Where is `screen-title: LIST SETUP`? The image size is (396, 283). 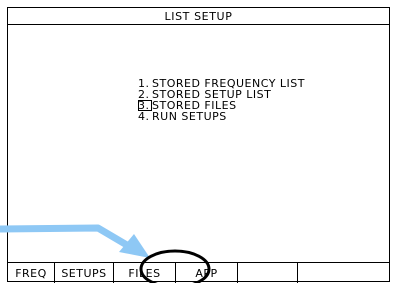 screen-title: LIST SETUP is located at coordinates (198, 16).